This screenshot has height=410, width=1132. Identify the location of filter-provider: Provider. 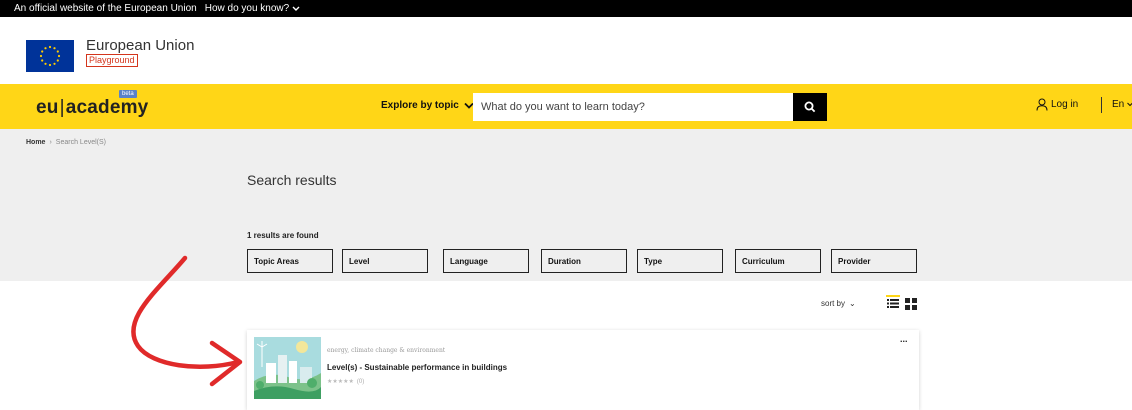
(874, 261).